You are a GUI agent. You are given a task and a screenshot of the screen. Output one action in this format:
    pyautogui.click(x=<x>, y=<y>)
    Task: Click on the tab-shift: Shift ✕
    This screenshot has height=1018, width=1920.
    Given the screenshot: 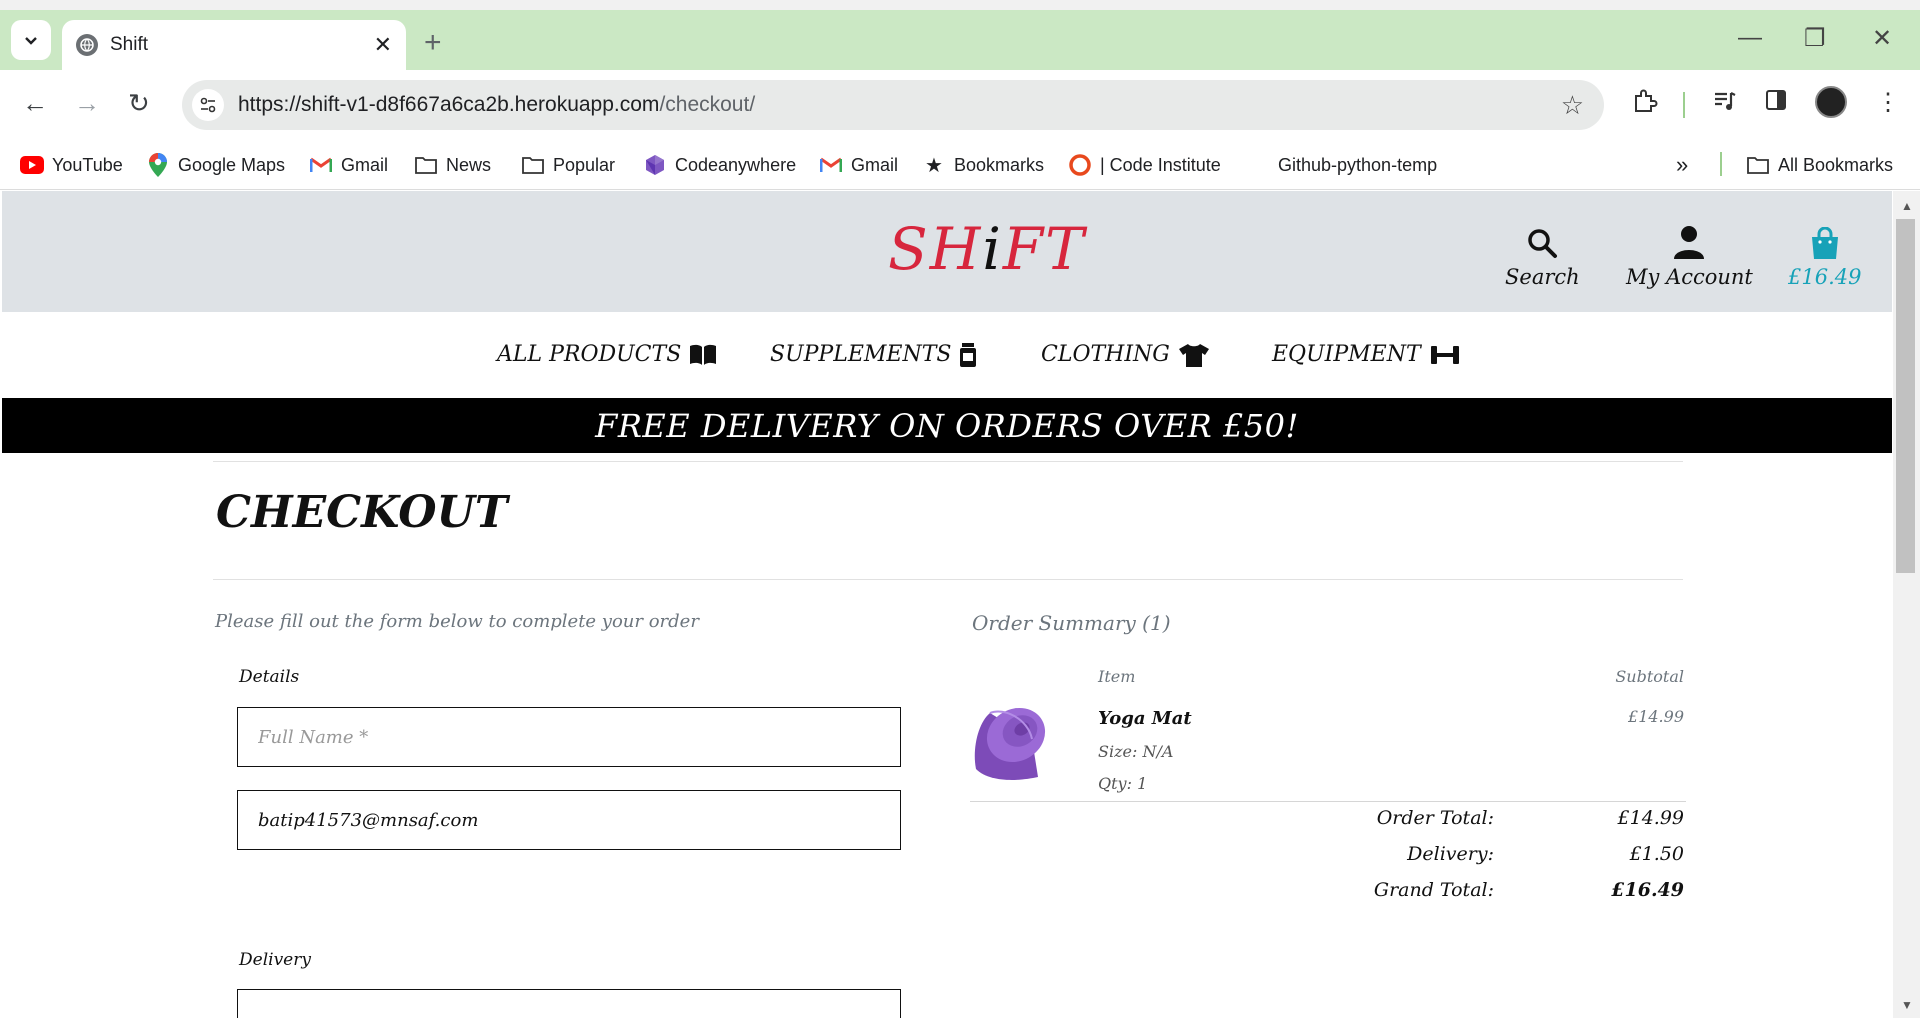 What is the action you would take?
    pyautogui.click(x=234, y=45)
    